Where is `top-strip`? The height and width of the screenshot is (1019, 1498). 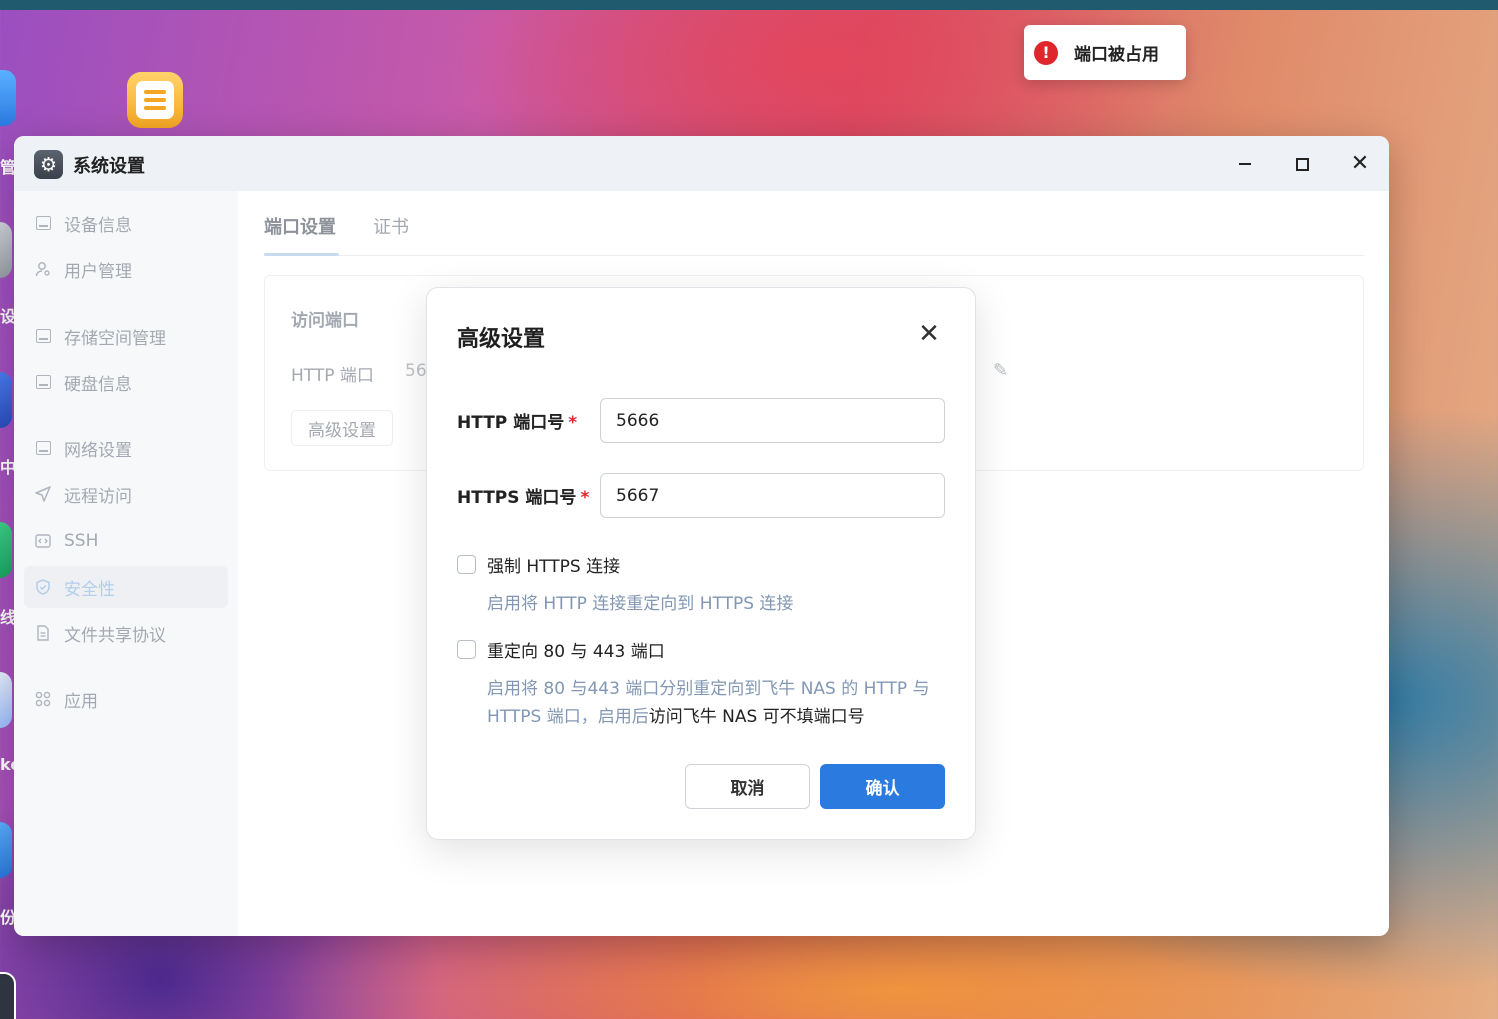
top-strip is located at coordinates (749, 5).